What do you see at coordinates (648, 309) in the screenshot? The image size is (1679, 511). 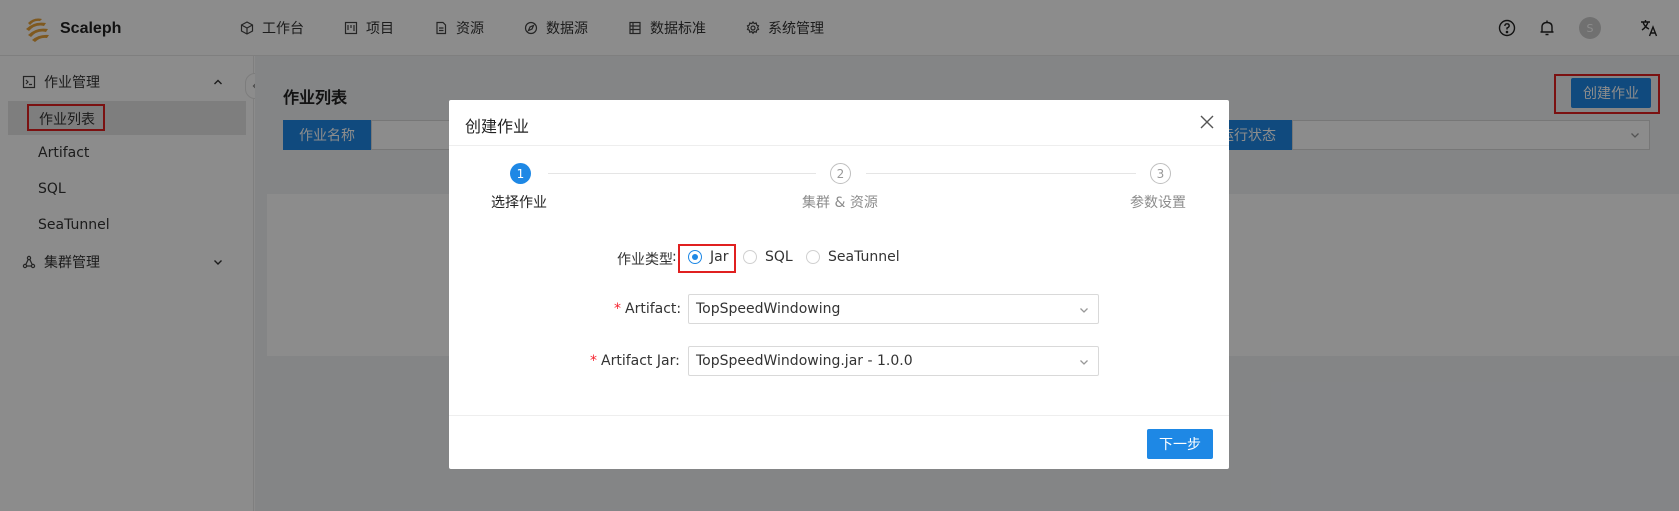 I see `artifact-label: * Artifact:` at bounding box center [648, 309].